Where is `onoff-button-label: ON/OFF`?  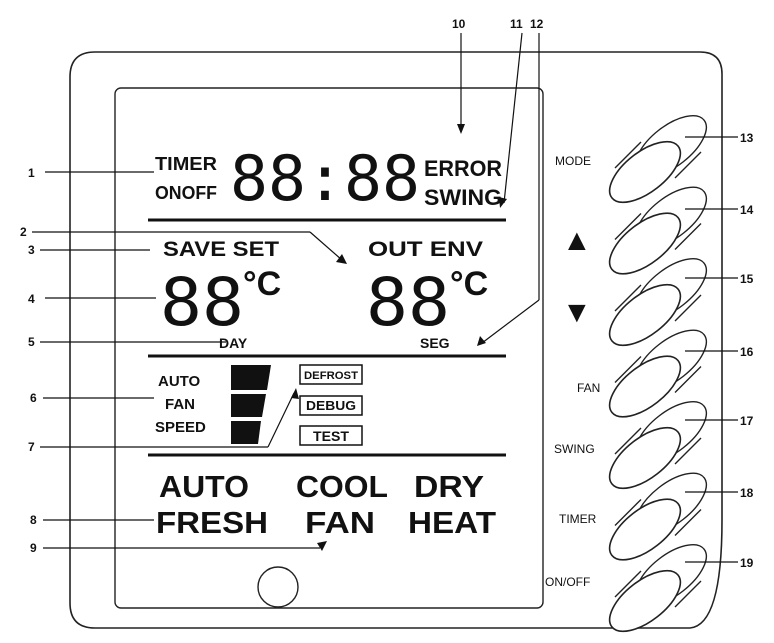 onoff-button-label: ON/OFF is located at coordinates (567, 582).